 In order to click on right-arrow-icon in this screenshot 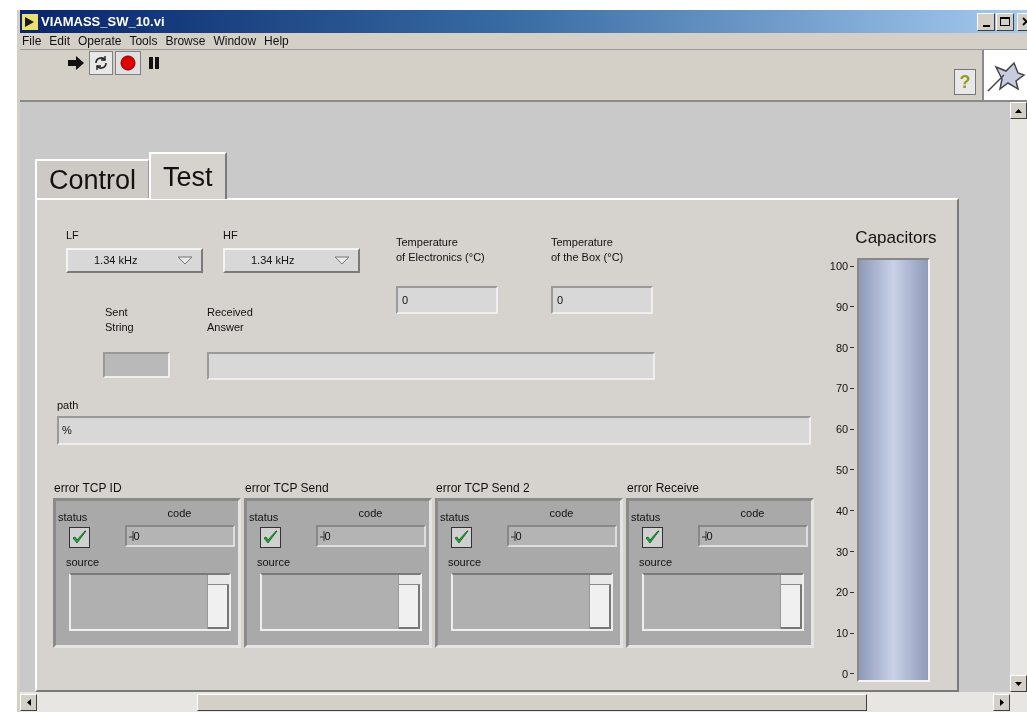, I will do `click(1001, 702)`.